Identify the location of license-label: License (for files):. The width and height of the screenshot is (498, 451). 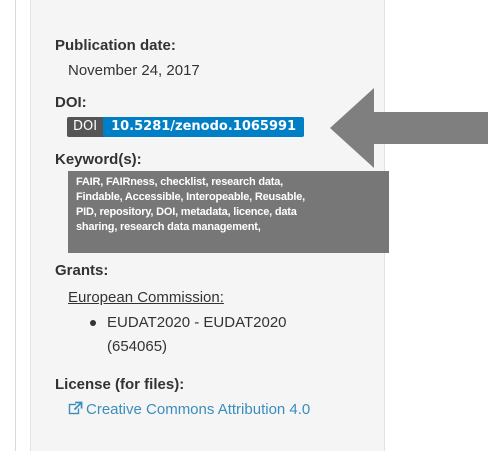
(120, 384).